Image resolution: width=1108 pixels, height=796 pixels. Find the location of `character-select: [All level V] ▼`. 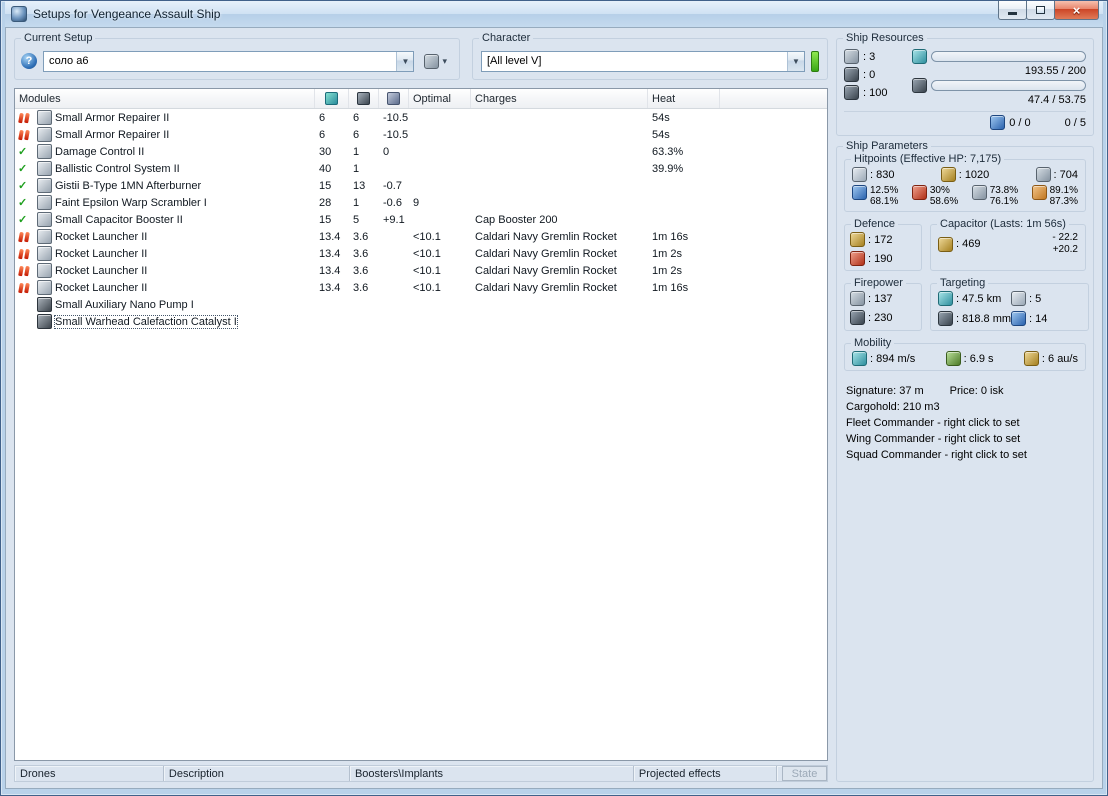

character-select: [All level V] ▼ is located at coordinates (643, 61).